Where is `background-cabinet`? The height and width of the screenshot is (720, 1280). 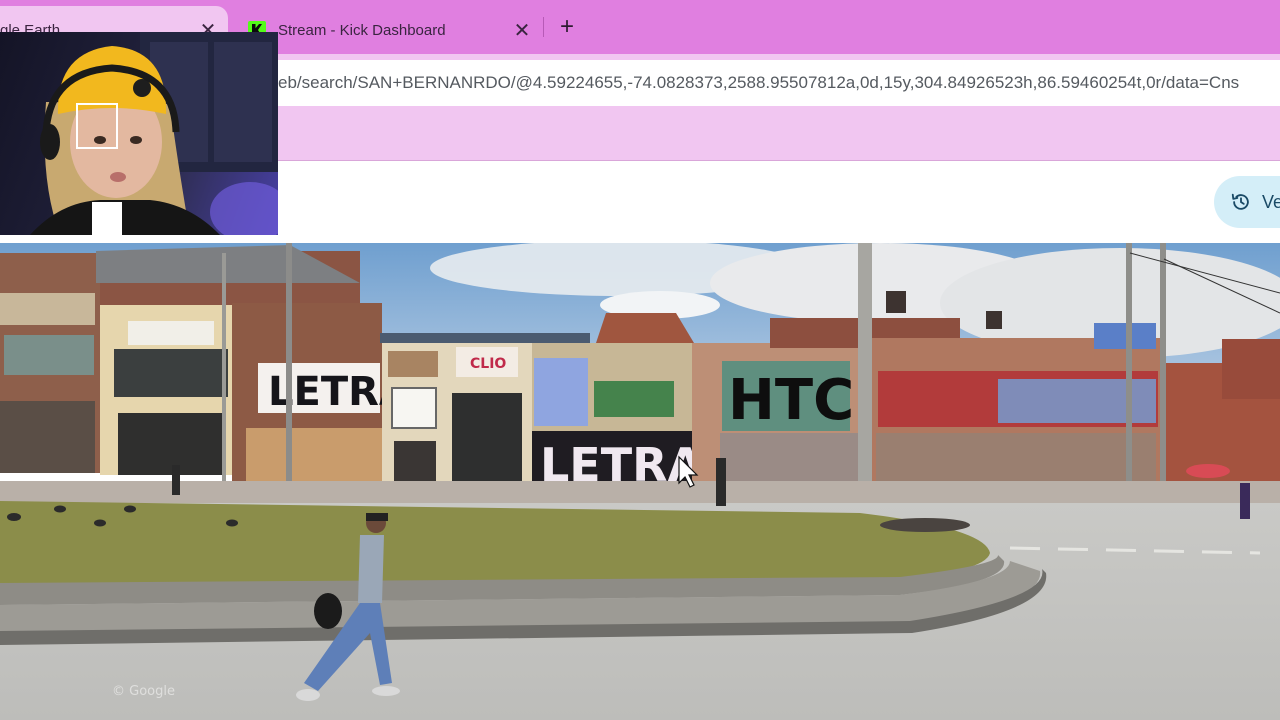 background-cabinet is located at coordinates (243, 102).